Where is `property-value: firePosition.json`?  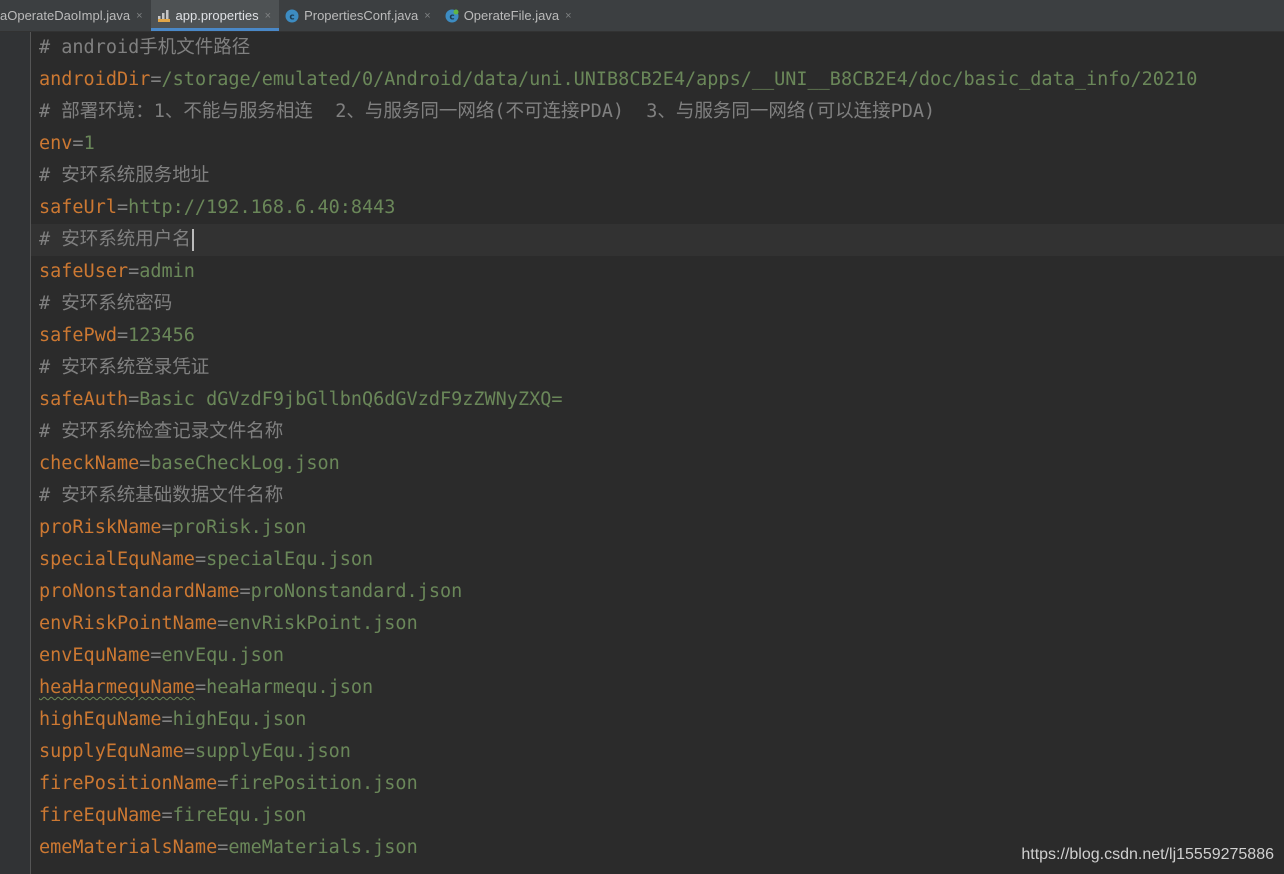
property-value: firePosition.json is located at coordinates (323, 783).